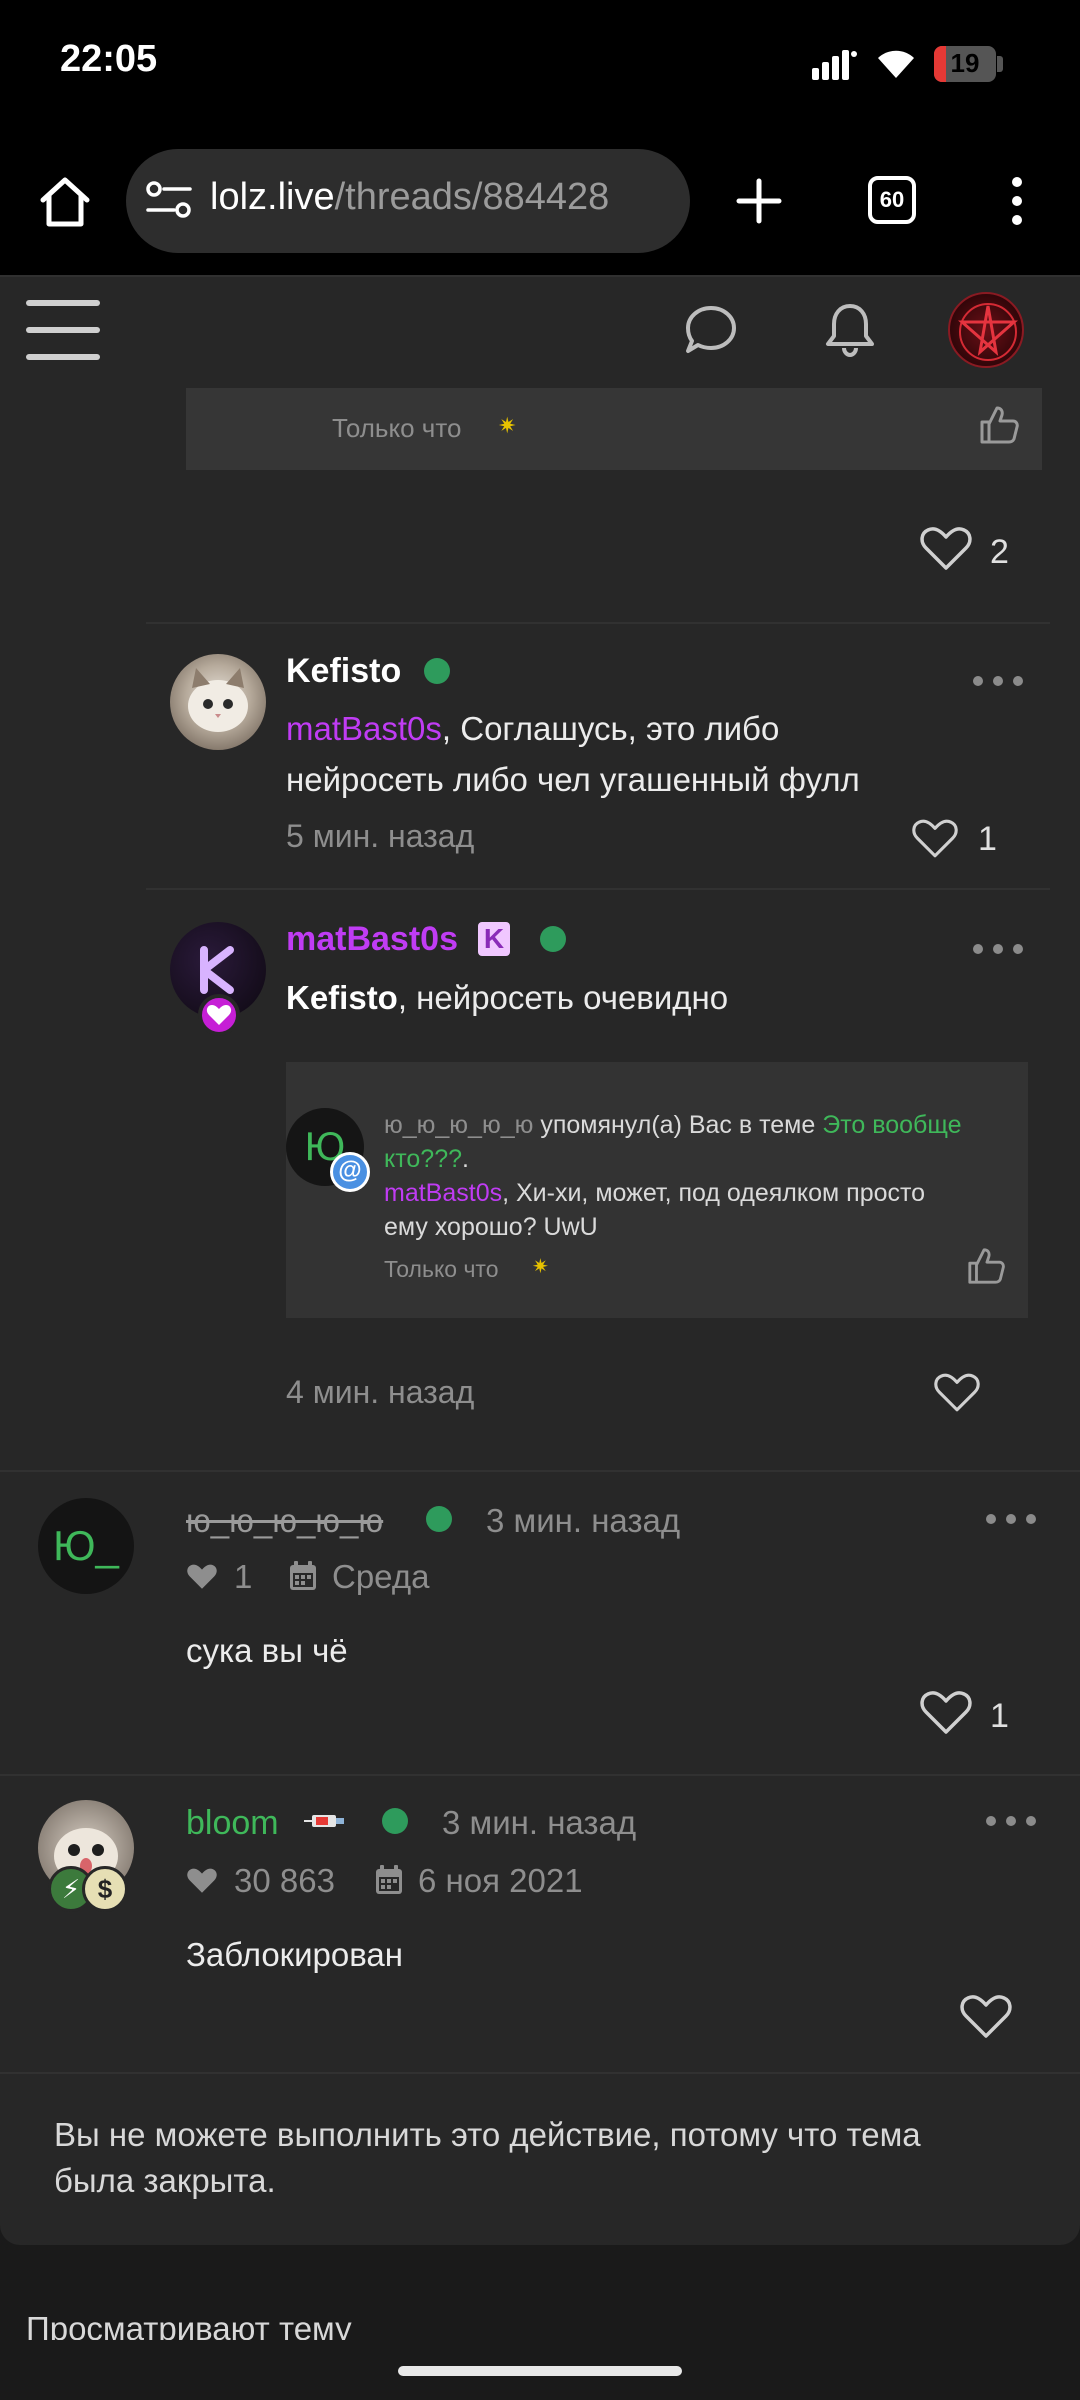 The height and width of the screenshot is (2400, 1080). I want to click on post-author: ю_ю_ю_ю_ю, so click(284, 1521).